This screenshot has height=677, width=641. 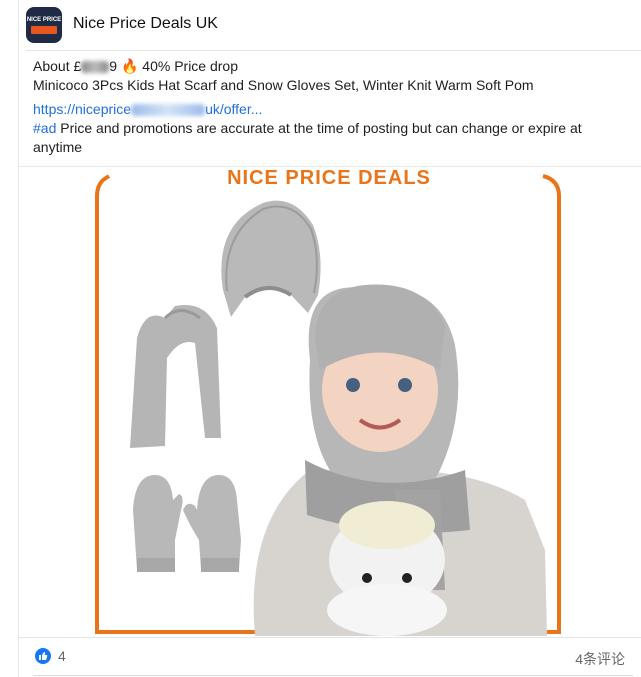 I want to click on post-header: NICE PRICE Nice Price Deals UK, so click(x=320, y=25).